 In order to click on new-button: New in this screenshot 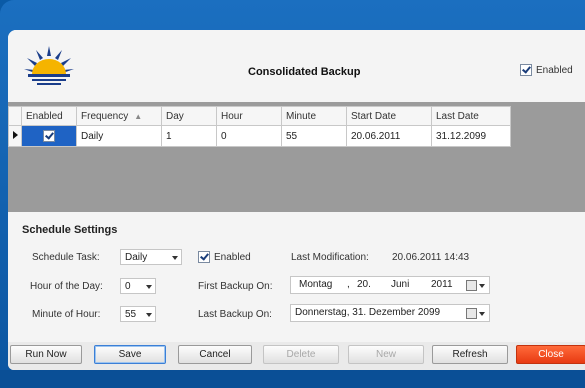, I will do `click(386, 354)`.